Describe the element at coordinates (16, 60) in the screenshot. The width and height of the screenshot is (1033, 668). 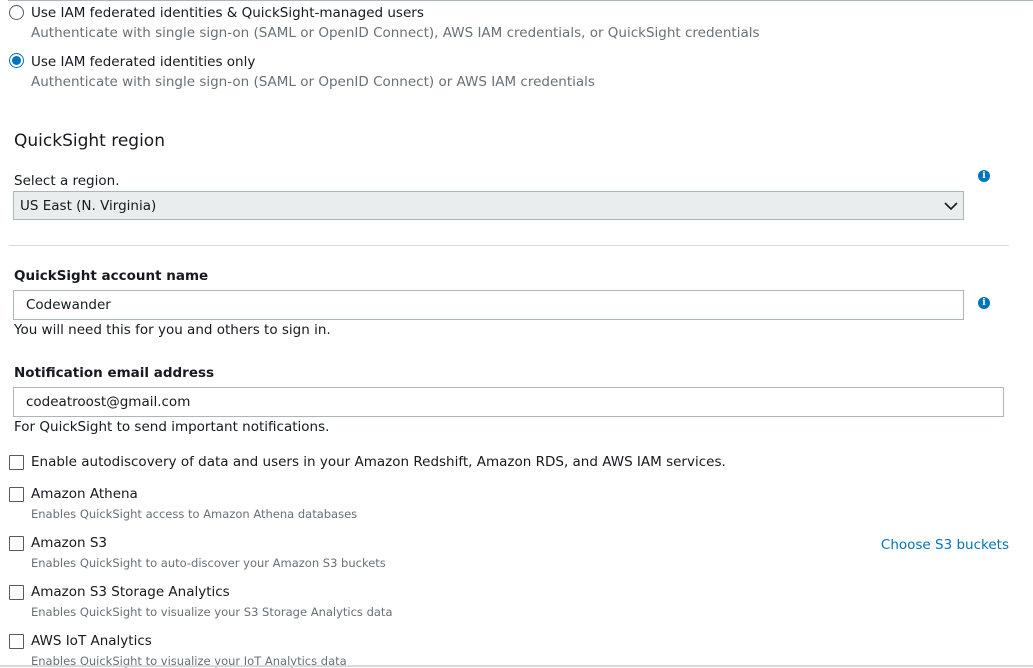
I see `radio-federated-only` at that location.